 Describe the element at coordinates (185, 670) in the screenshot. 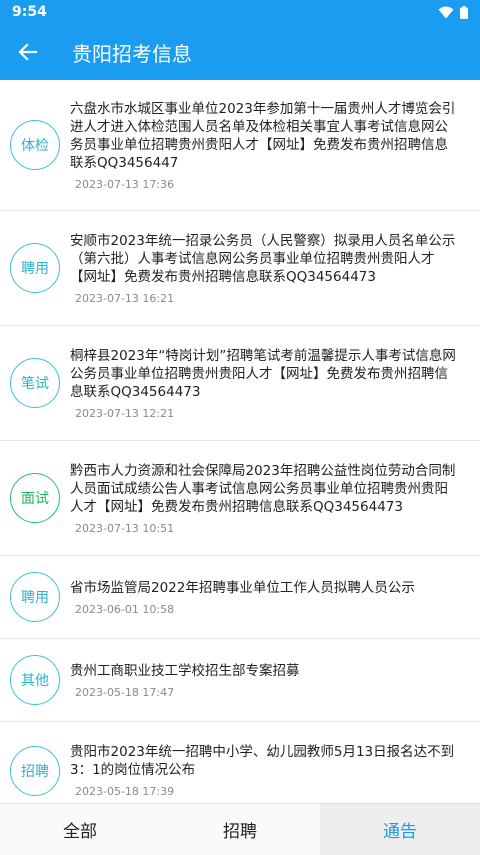

I see `list-item-title: 贵州工商职业技工学校招生部专案招募` at that location.